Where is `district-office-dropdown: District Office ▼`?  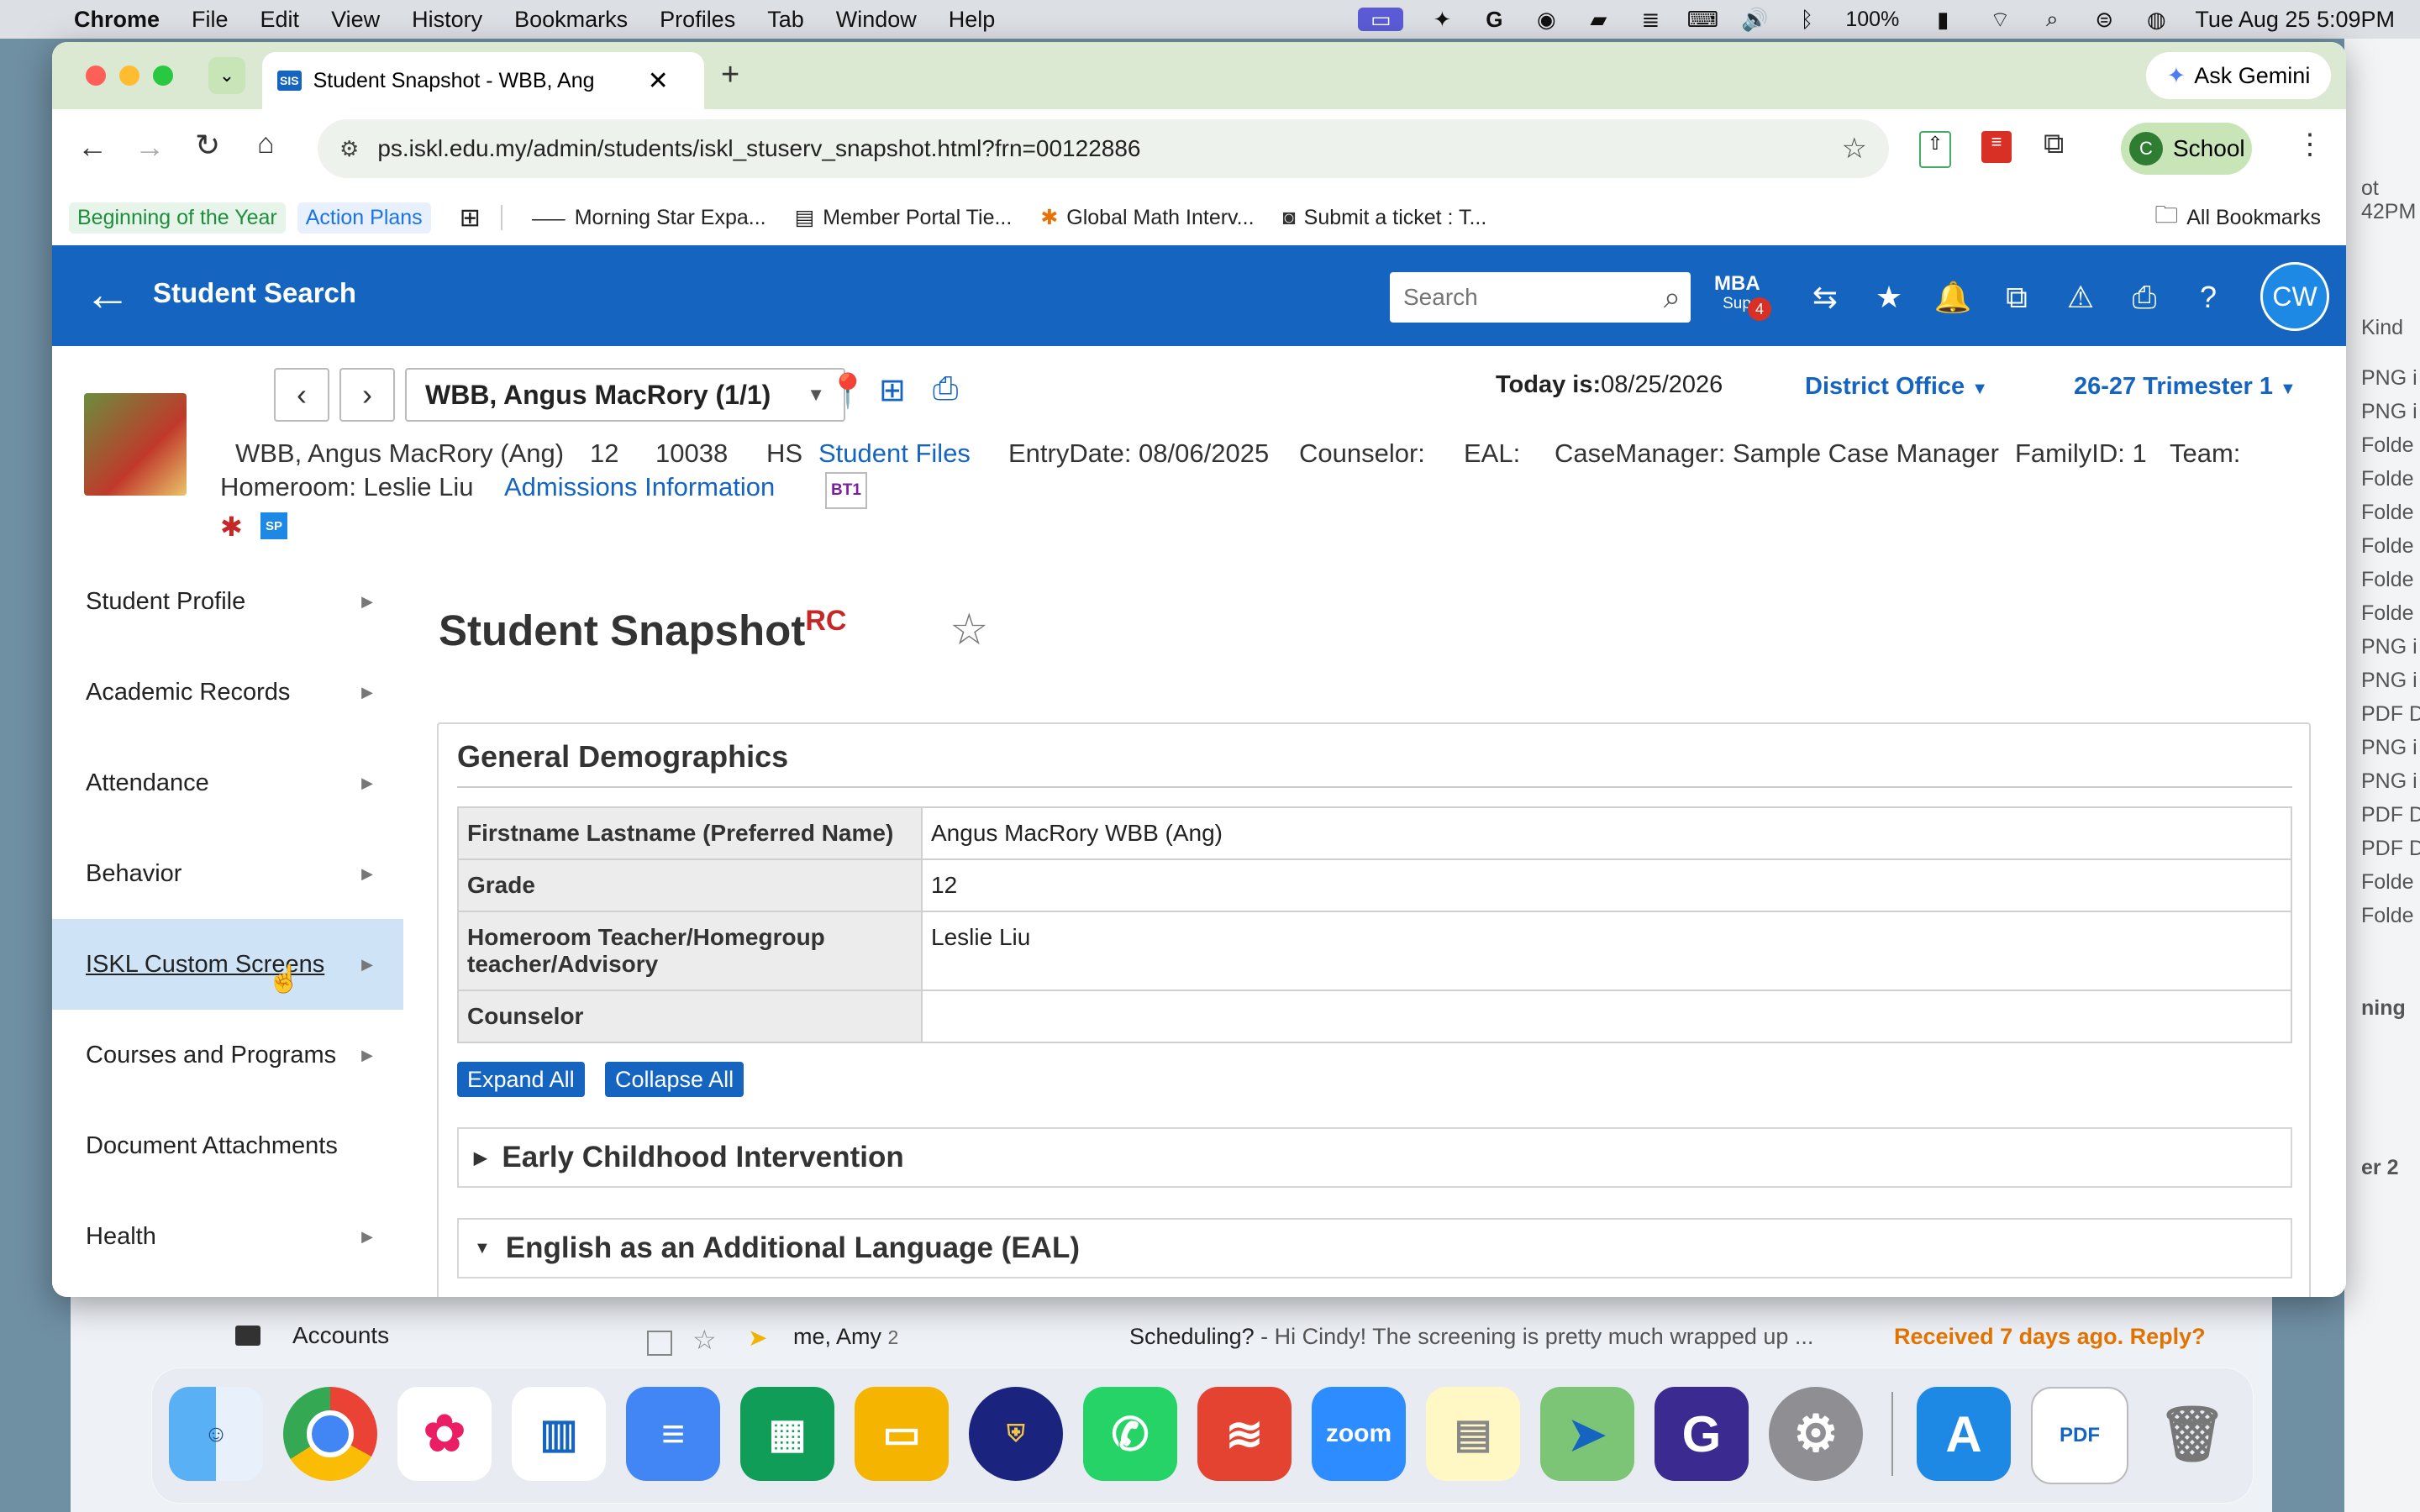
district-office-dropdown: District Office ▼ is located at coordinates (1896, 387).